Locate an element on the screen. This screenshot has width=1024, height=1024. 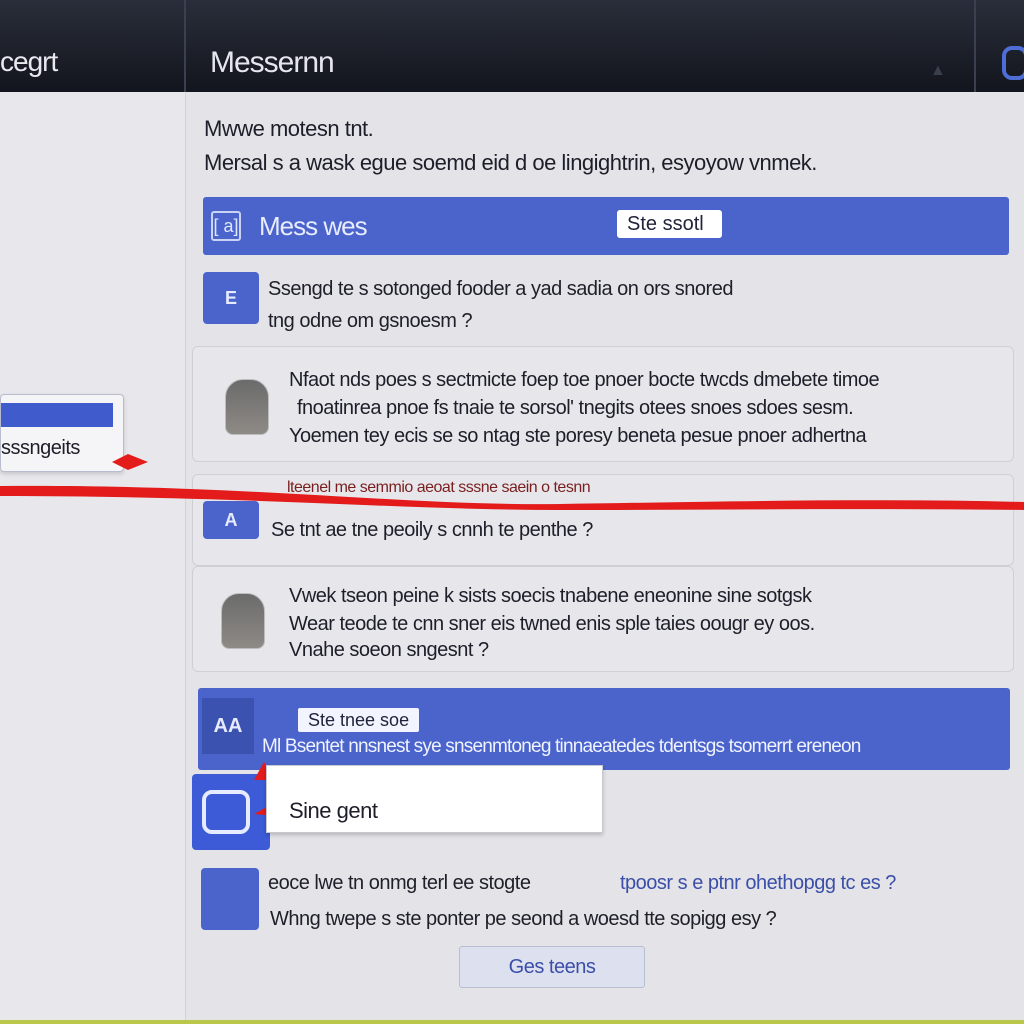
banner-chip: Ste tnee soe is located at coordinates (359, 720).